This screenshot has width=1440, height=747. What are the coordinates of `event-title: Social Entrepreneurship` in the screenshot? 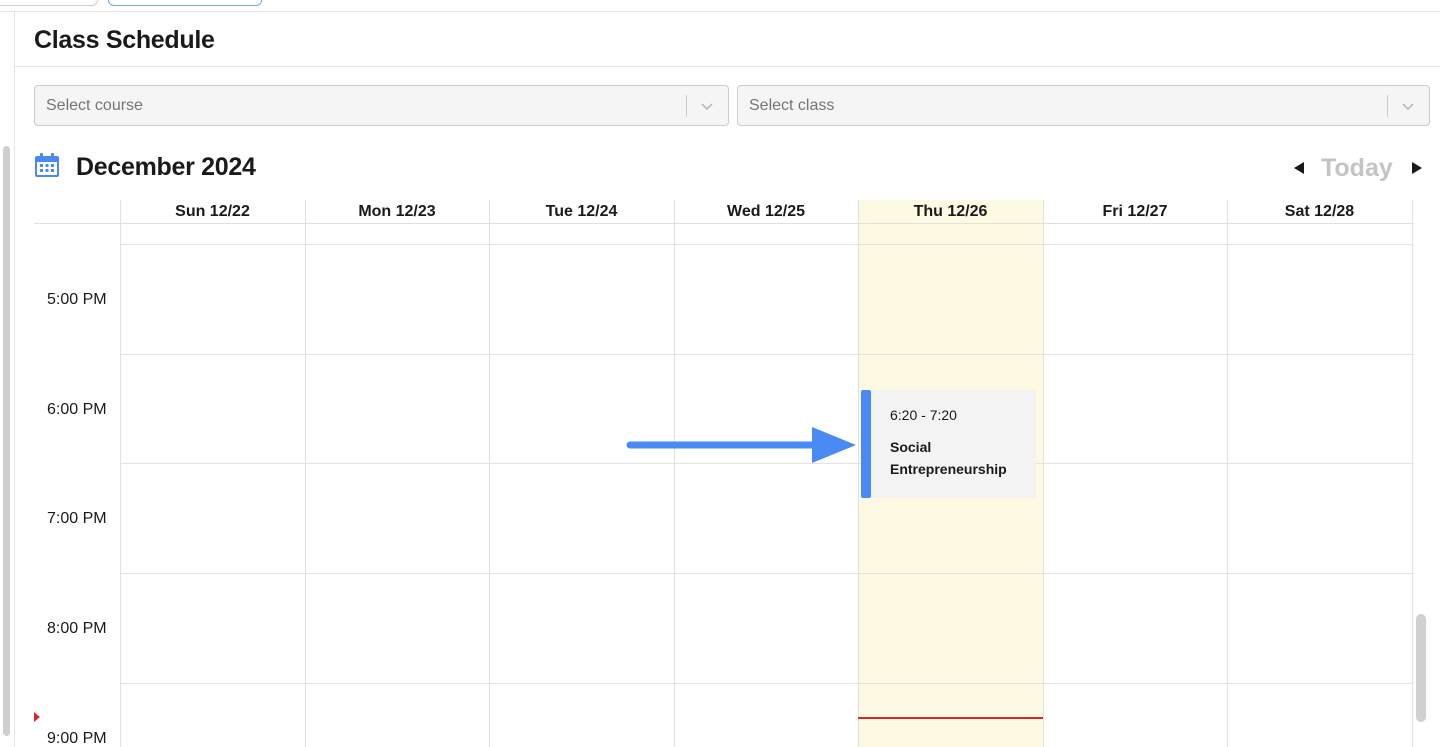 It's located at (948, 458).